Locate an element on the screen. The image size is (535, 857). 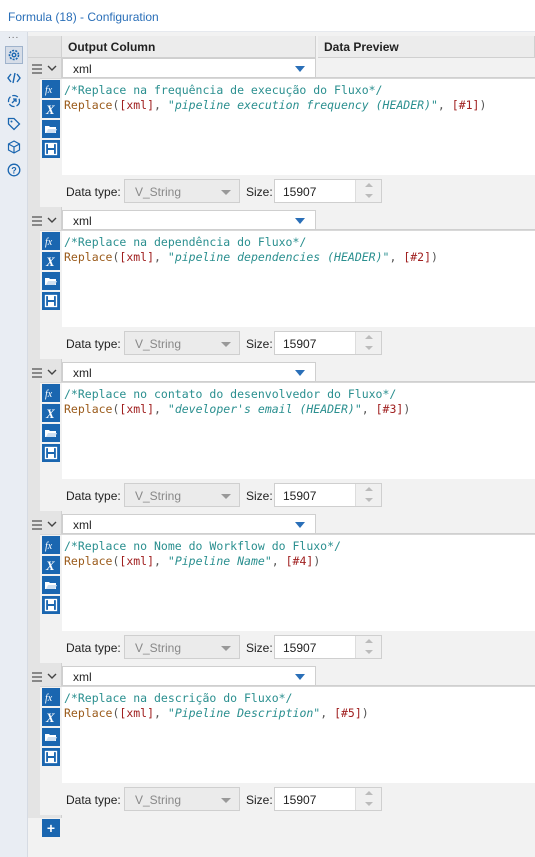
cube-icon is located at coordinates (14, 147).